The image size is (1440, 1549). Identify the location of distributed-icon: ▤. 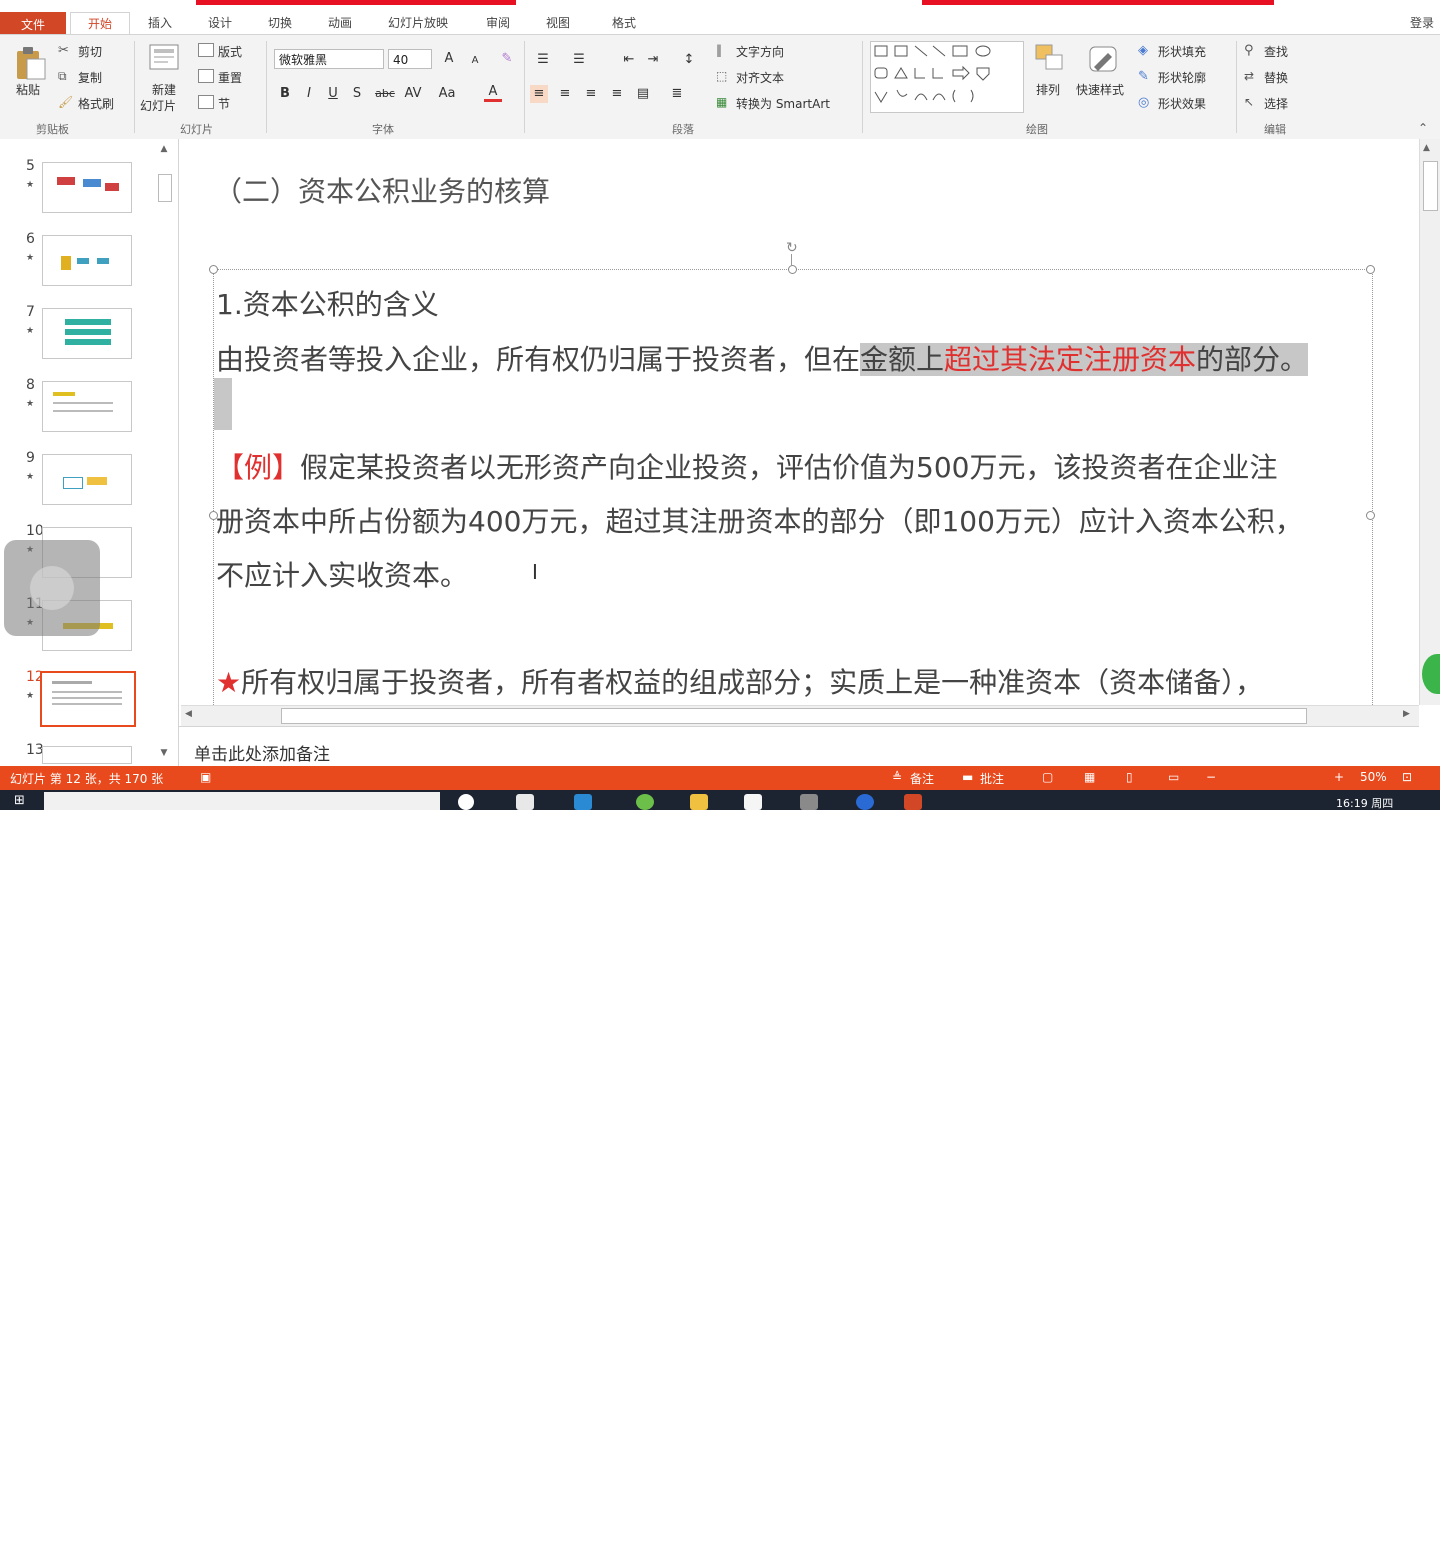
(643, 94).